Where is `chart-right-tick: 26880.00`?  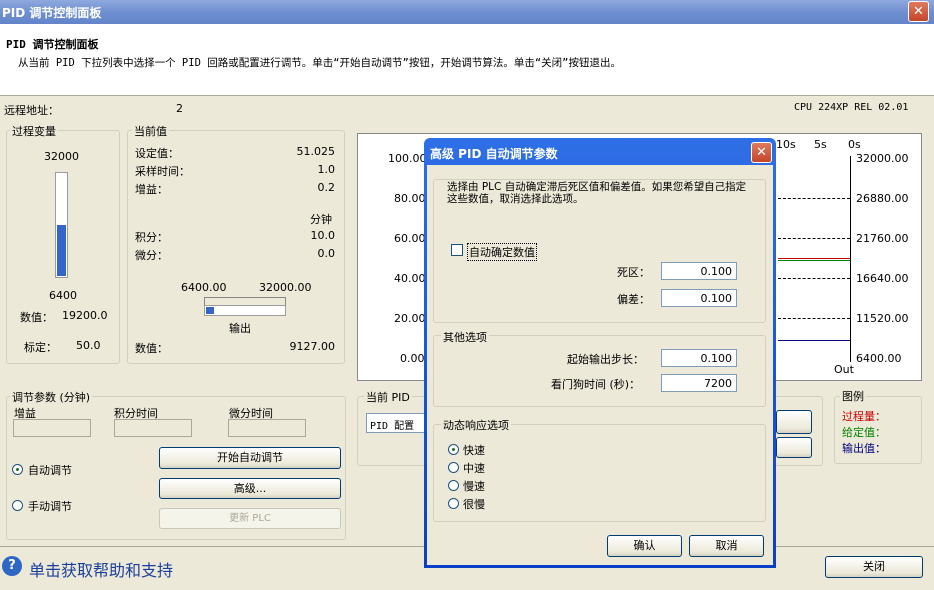
chart-right-tick: 26880.00 is located at coordinates (882, 198).